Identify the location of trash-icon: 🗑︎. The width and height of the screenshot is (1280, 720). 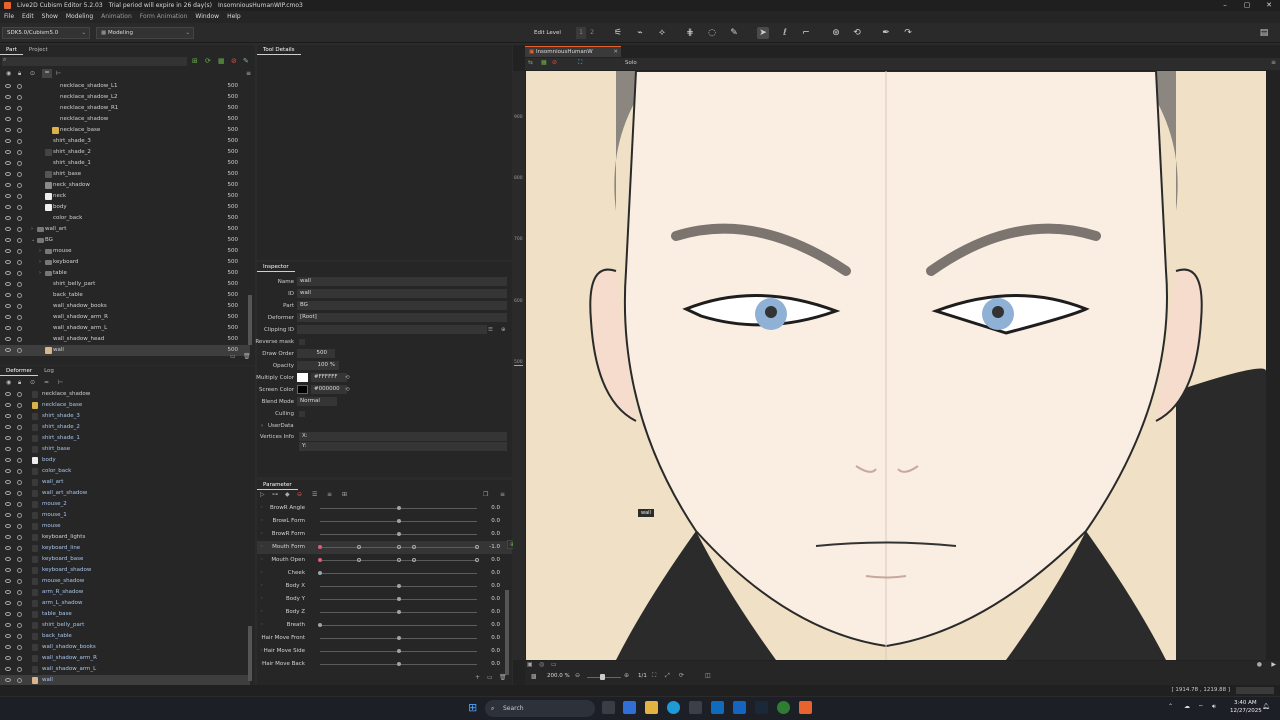
(247, 356).